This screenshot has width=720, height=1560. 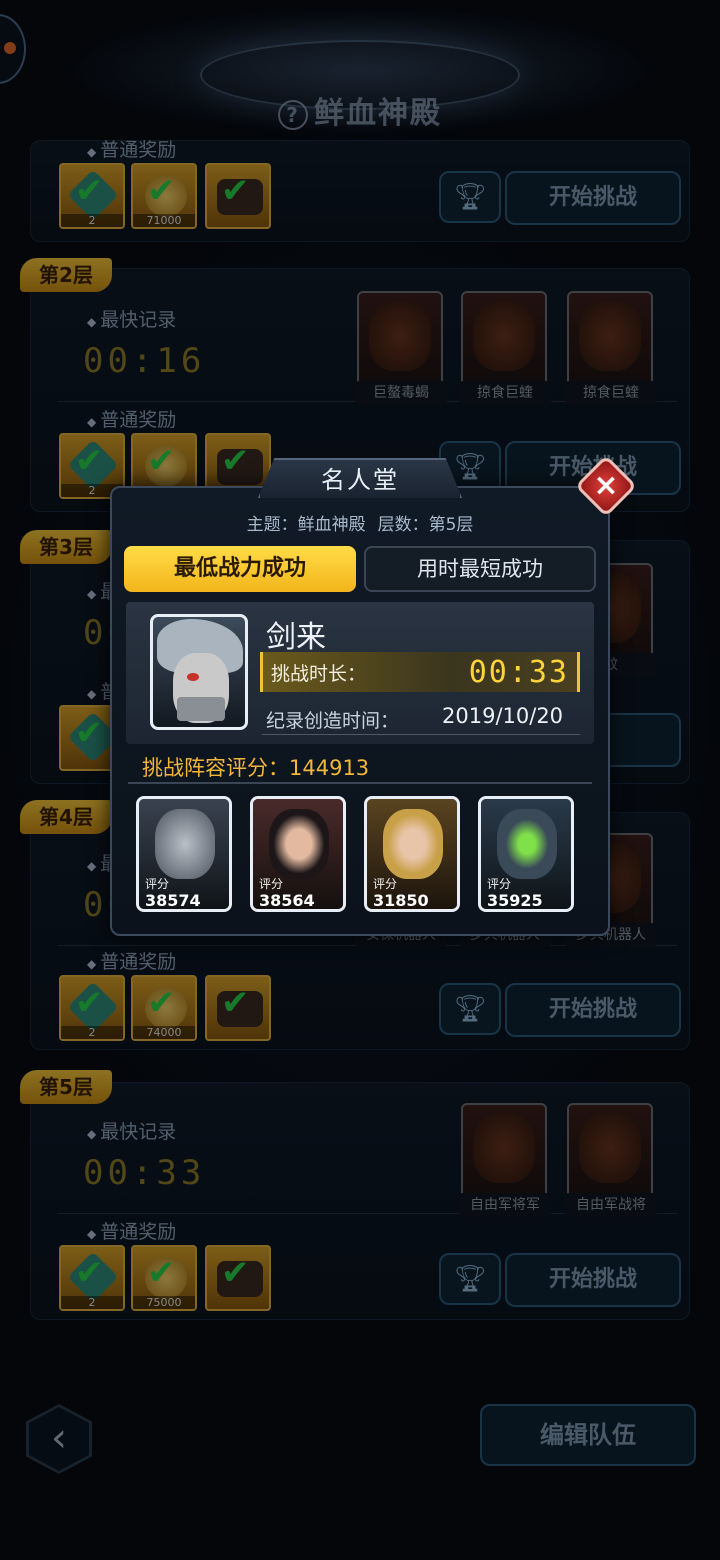 I want to click on modal-theme: 主题：鲜血神殿, so click(x=306, y=525).